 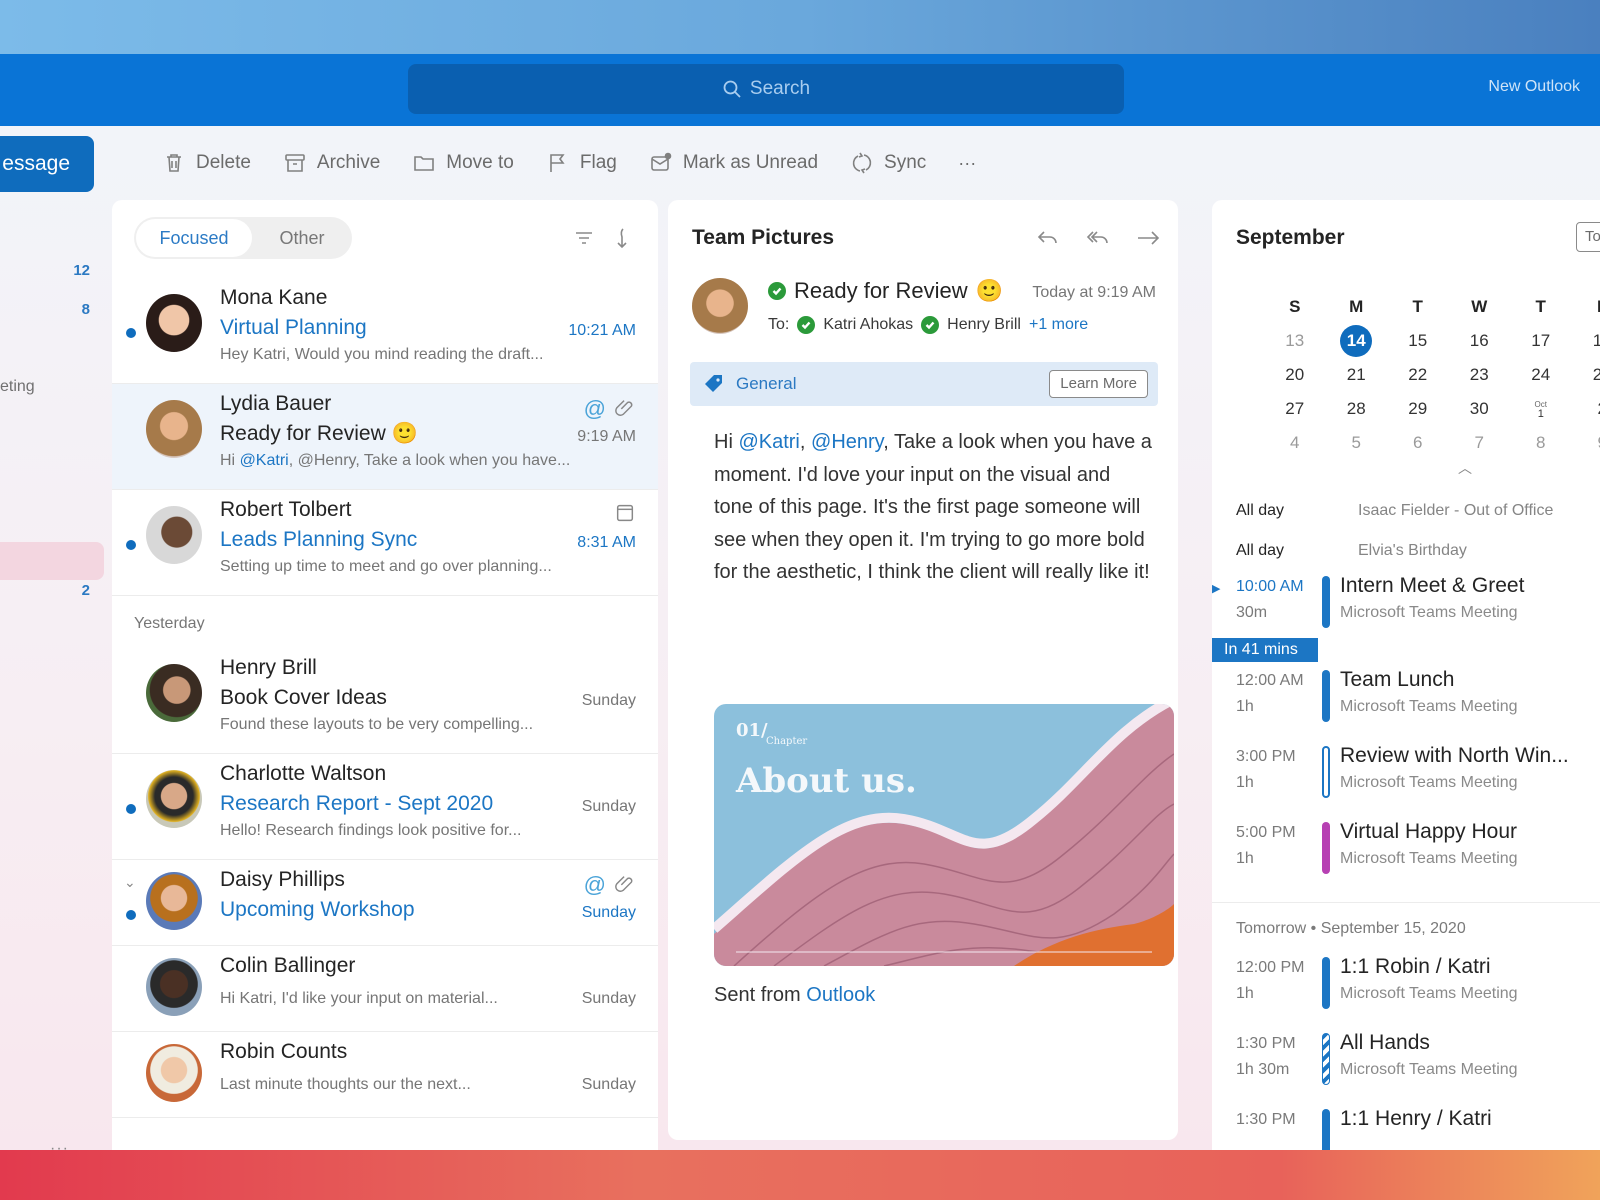 What do you see at coordinates (1586, 341) in the screenshot?
I see `calendar-day: 18` at bounding box center [1586, 341].